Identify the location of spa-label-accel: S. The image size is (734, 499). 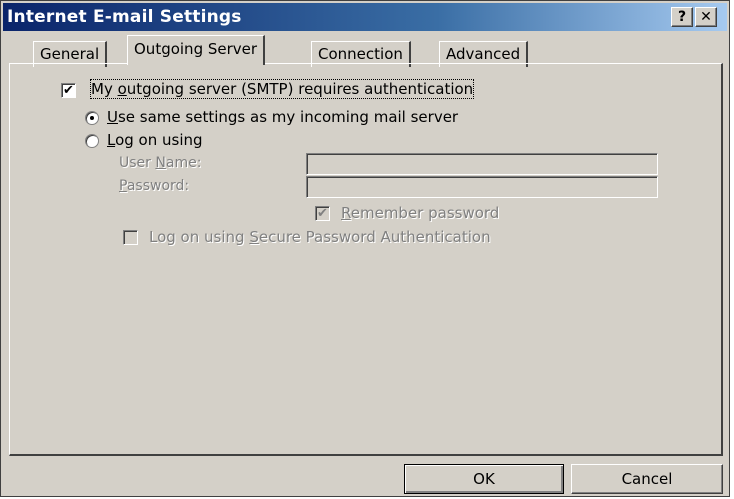
(254, 237).